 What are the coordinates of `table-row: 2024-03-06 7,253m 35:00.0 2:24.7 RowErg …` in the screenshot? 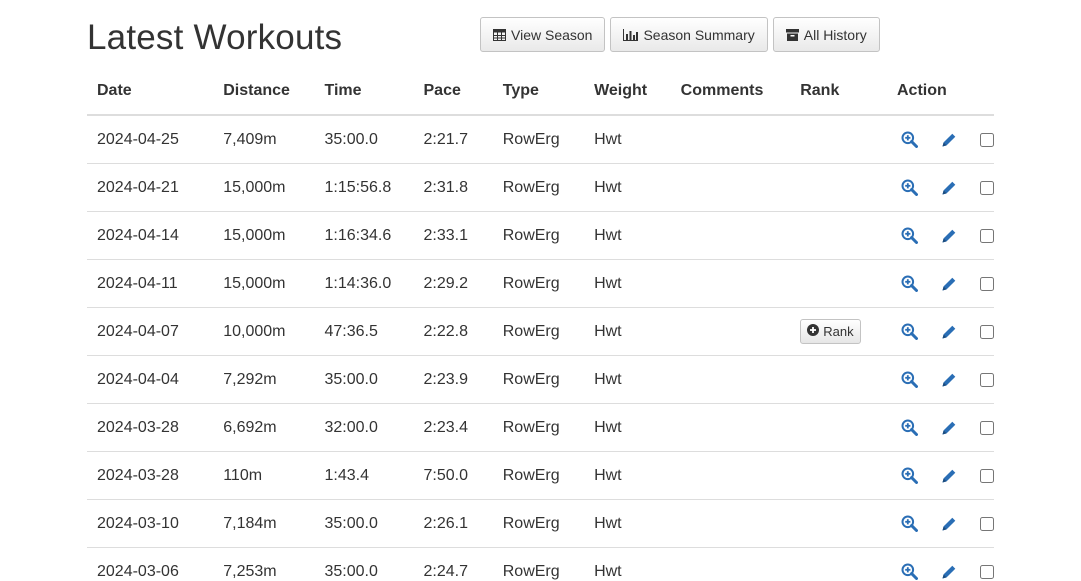 It's located at (540, 564).